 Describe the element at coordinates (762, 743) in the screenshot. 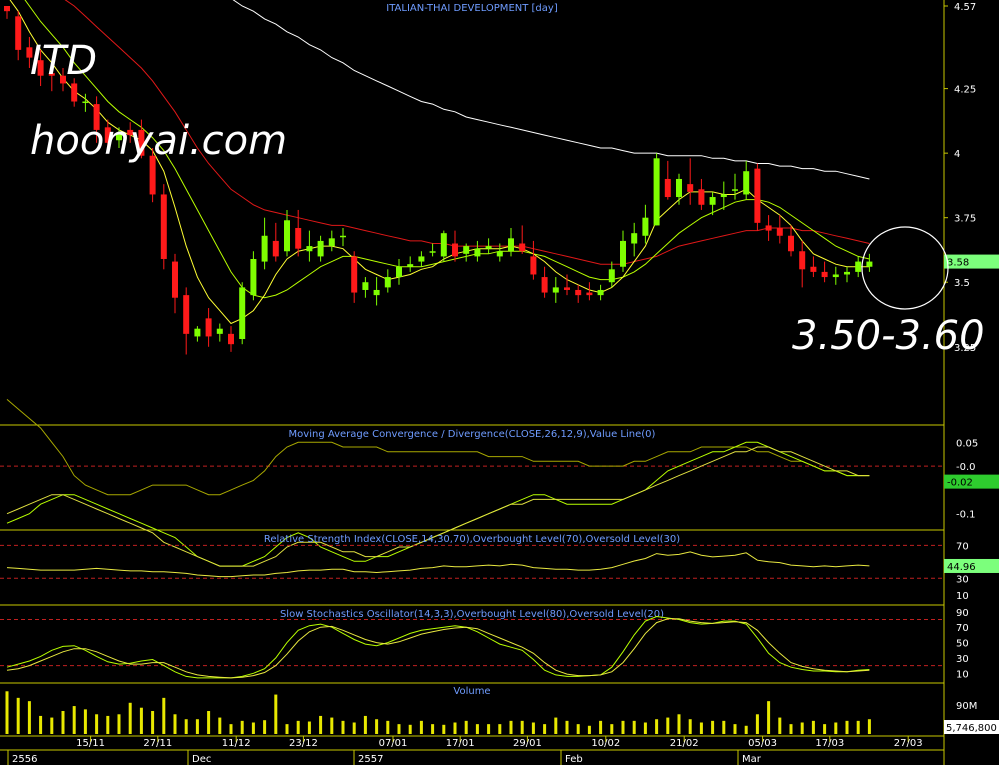

I see `x-tick-label: 05/03` at that location.